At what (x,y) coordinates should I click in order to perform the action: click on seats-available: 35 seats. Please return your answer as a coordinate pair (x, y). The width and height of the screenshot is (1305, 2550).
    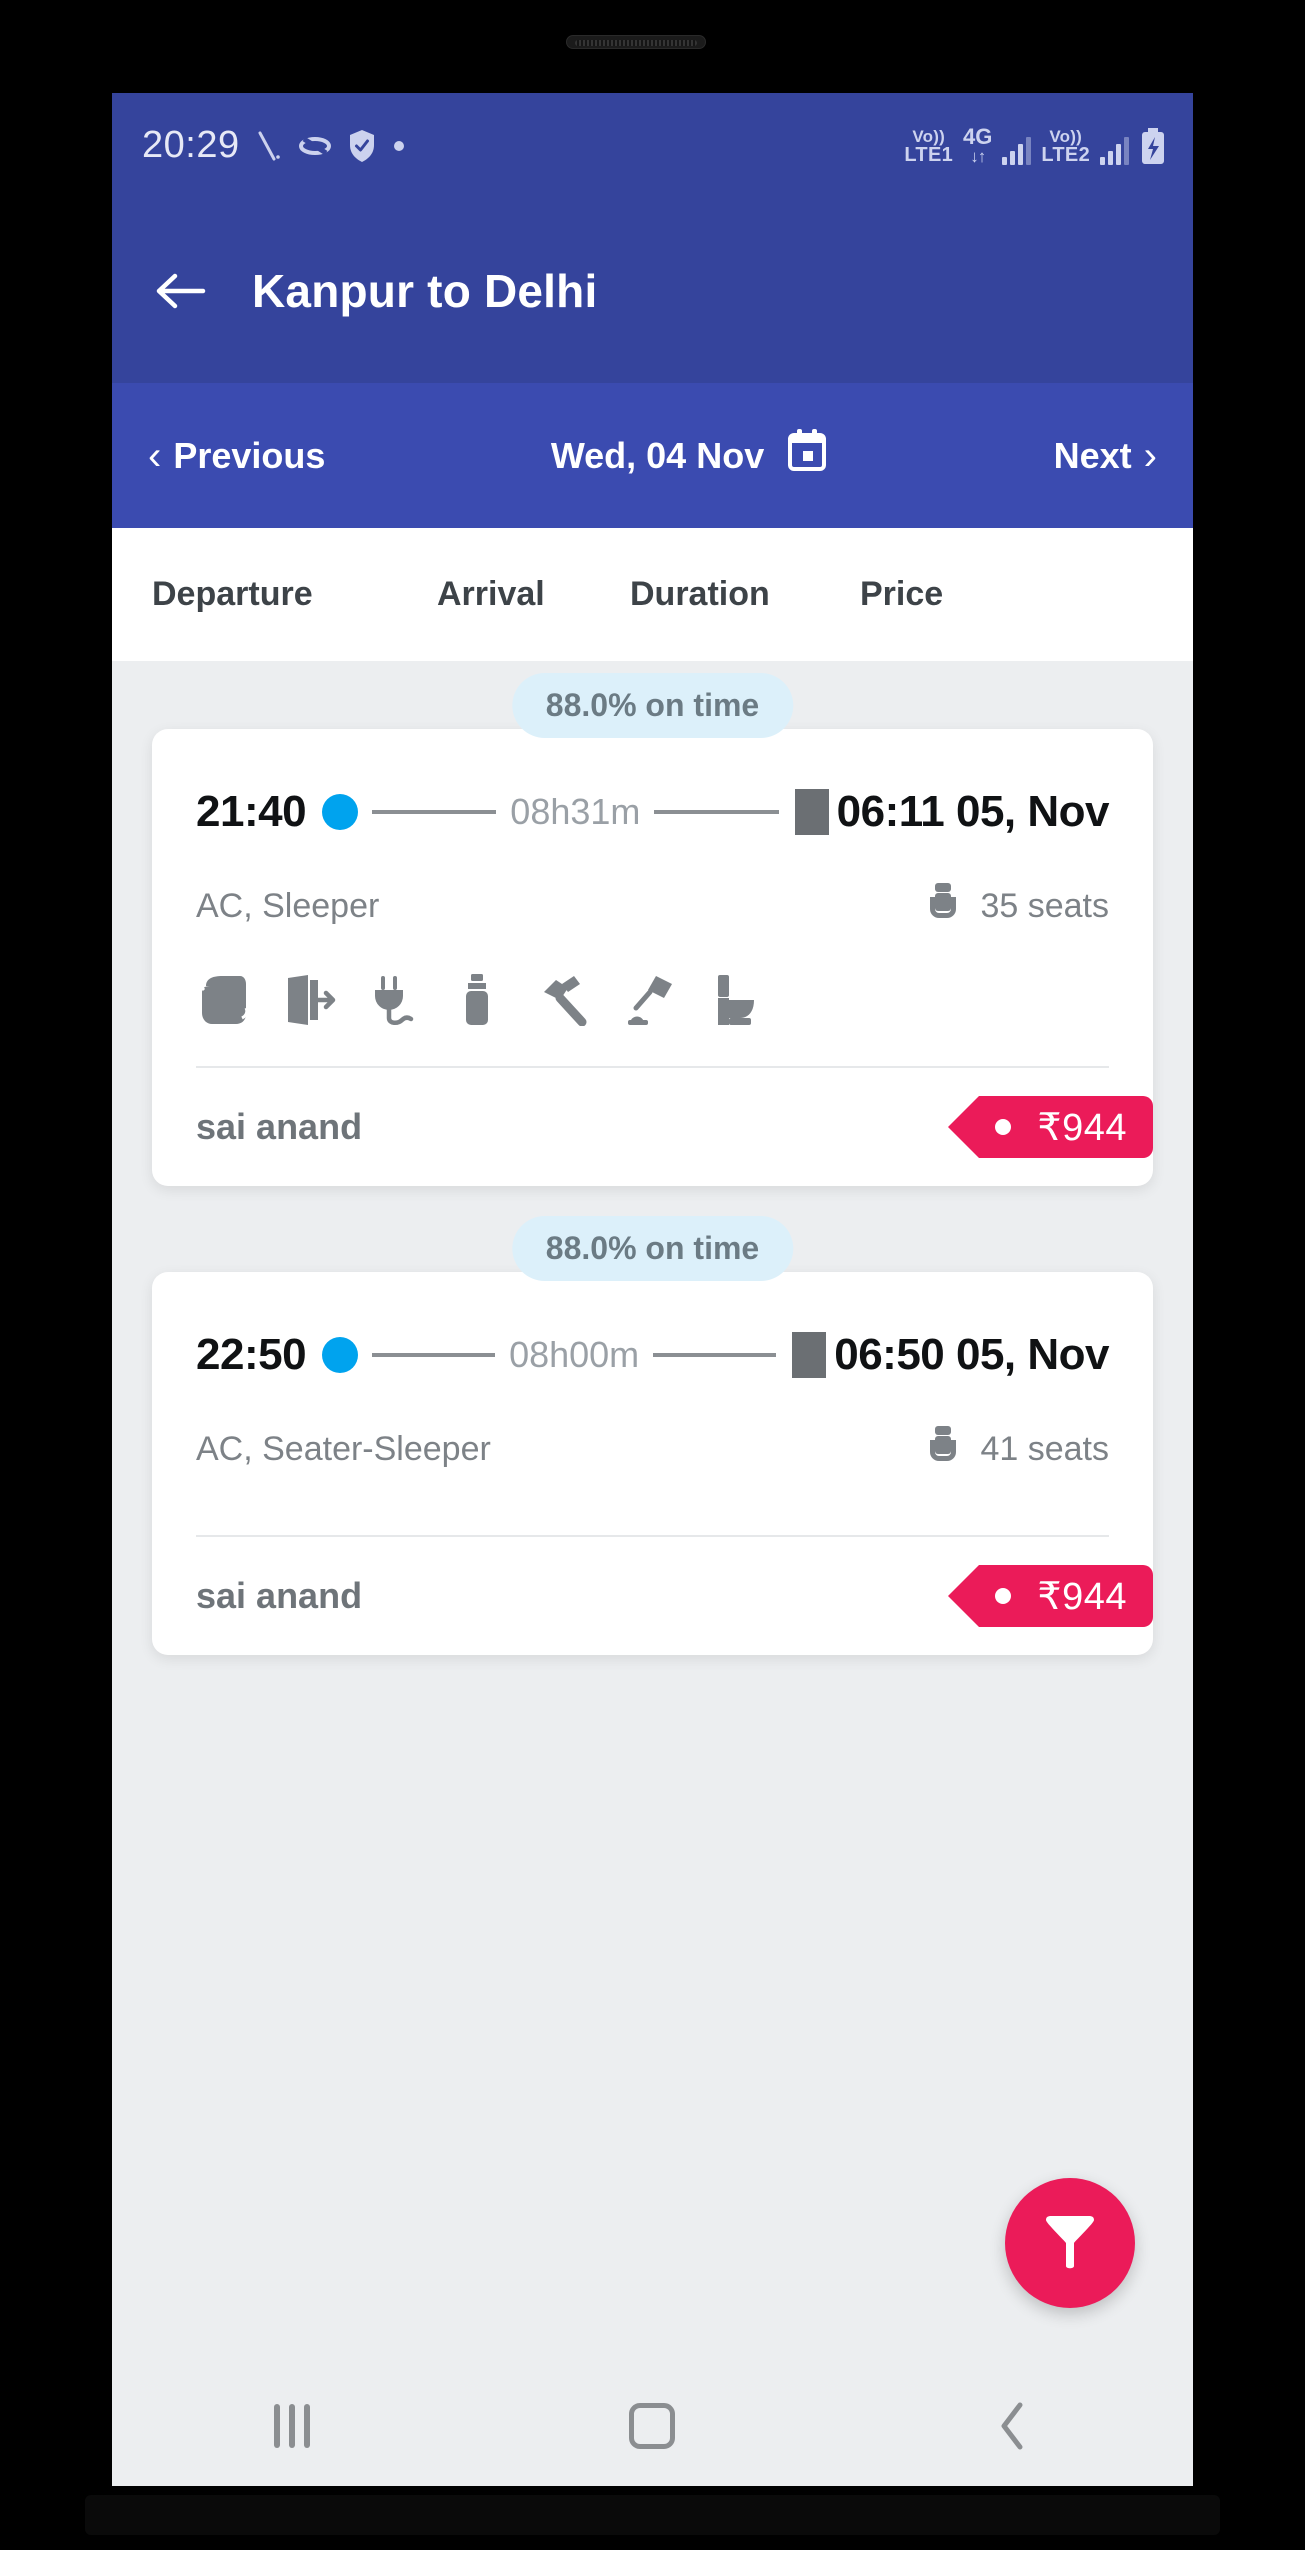
    Looking at the image, I should click on (1016, 906).